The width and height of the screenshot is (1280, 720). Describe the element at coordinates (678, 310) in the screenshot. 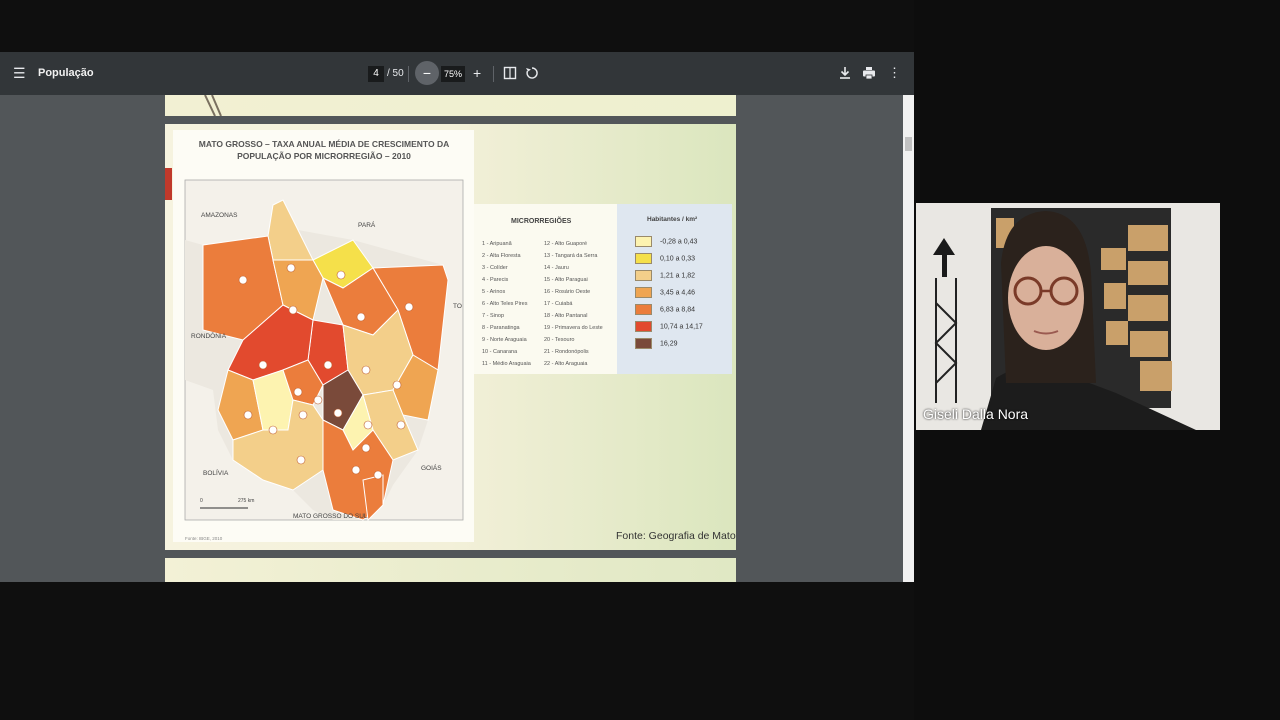

I see `density-class-label: 6,83 a 8,84` at that location.